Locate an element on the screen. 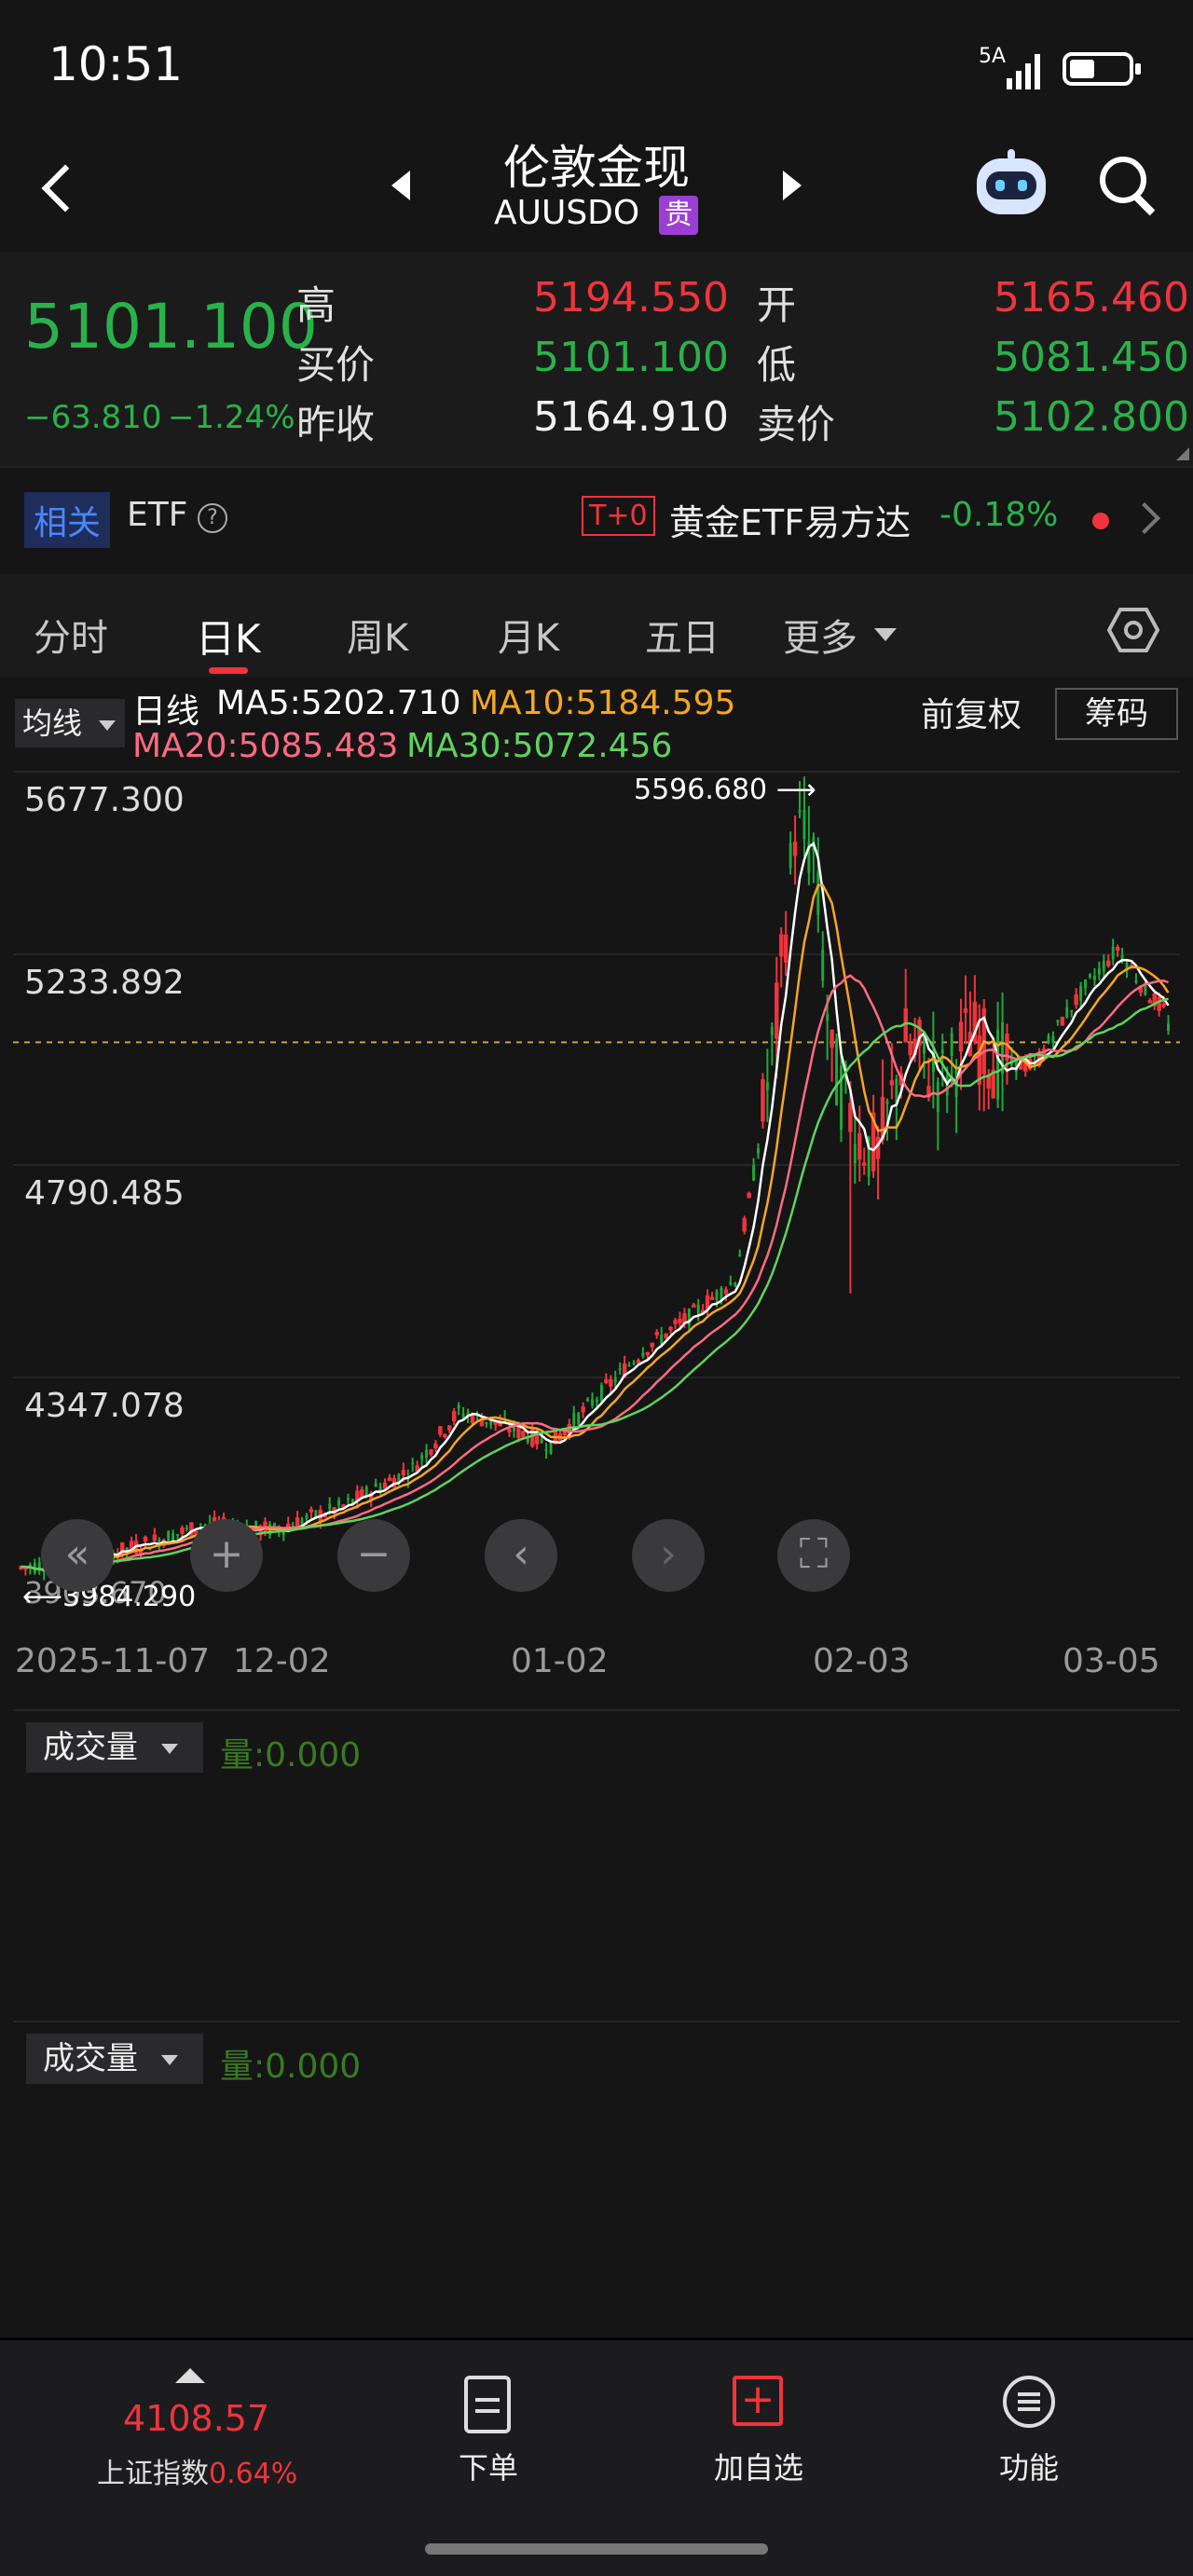 The width and height of the screenshot is (1193, 2576). tab-more: 更多 is located at coordinates (820, 635).